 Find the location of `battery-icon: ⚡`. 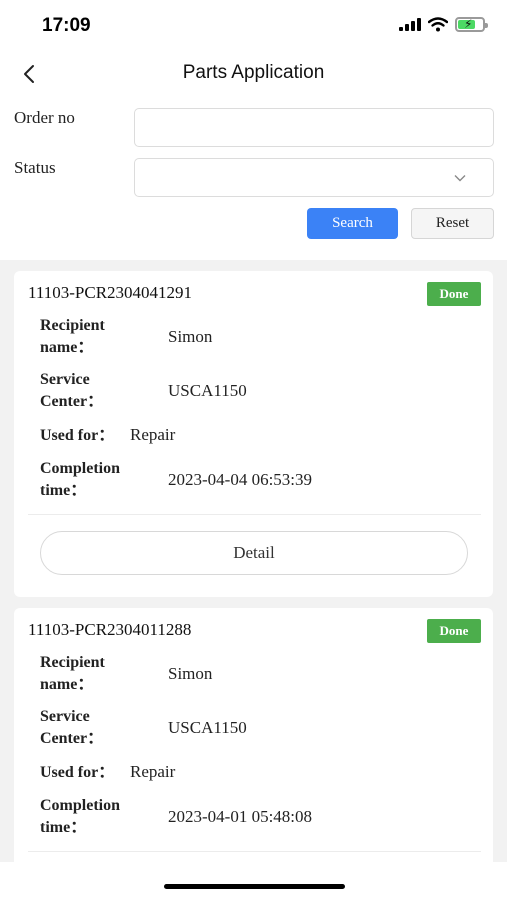

battery-icon: ⚡ is located at coordinates (471, 24).